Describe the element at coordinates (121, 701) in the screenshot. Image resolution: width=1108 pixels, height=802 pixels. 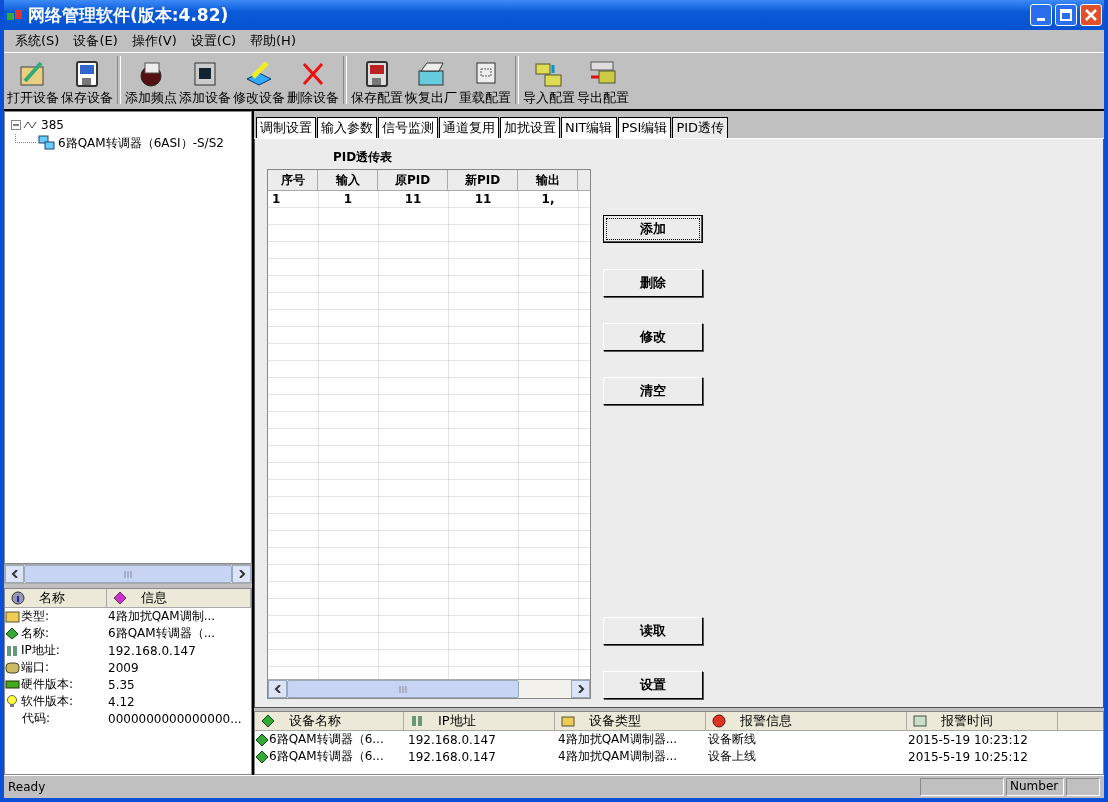
I see `property-value: 4.12` at that location.